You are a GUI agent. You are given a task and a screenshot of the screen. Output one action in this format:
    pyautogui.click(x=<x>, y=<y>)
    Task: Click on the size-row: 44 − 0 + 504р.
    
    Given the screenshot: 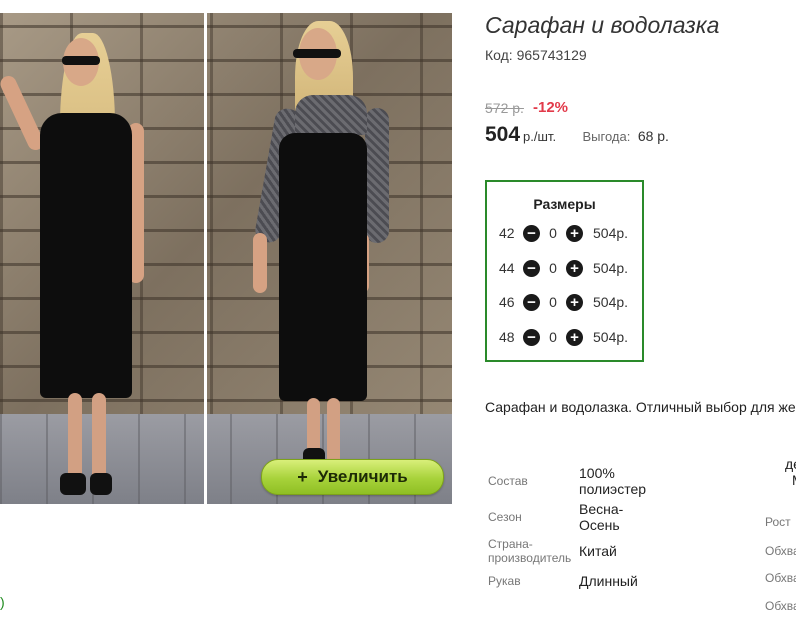 What is the action you would take?
    pyautogui.click(x=563, y=268)
    